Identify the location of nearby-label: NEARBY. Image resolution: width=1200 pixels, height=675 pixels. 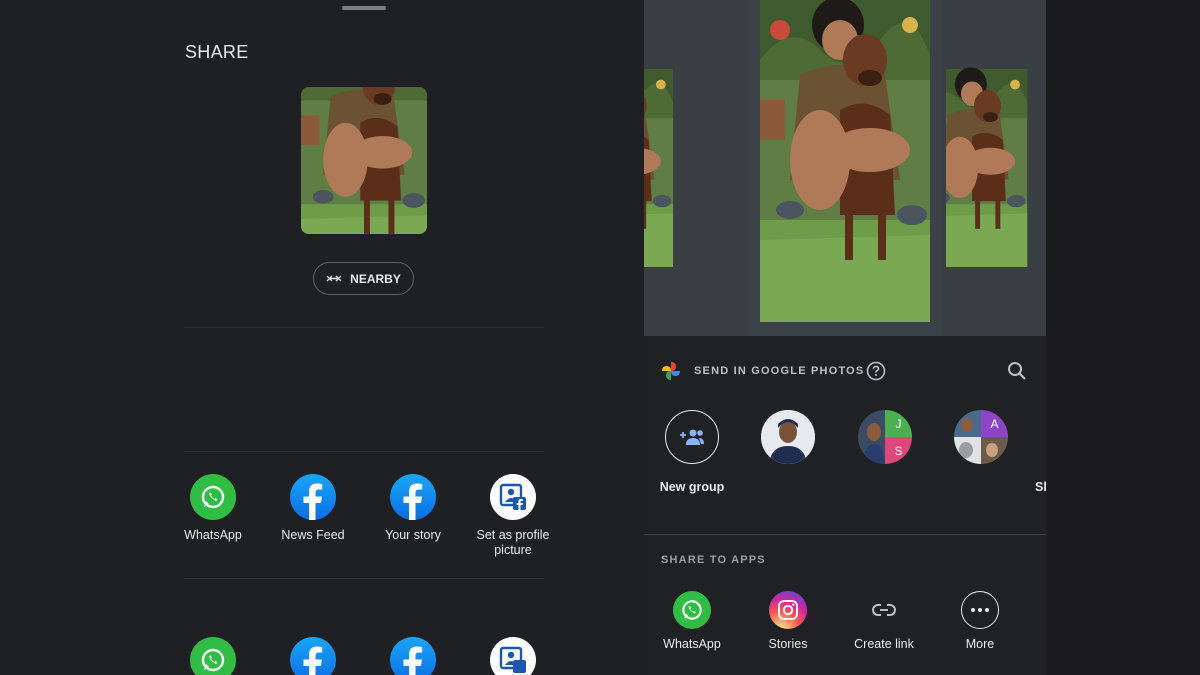
(375, 278).